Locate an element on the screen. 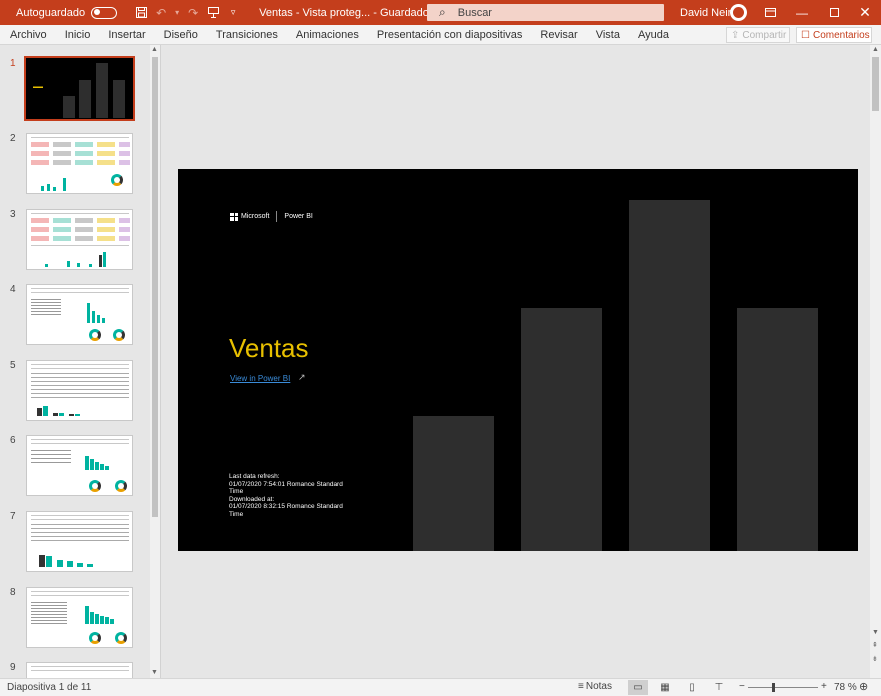 The height and width of the screenshot is (696, 881). comments-button: ☐ Comentarios is located at coordinates (834, 35).